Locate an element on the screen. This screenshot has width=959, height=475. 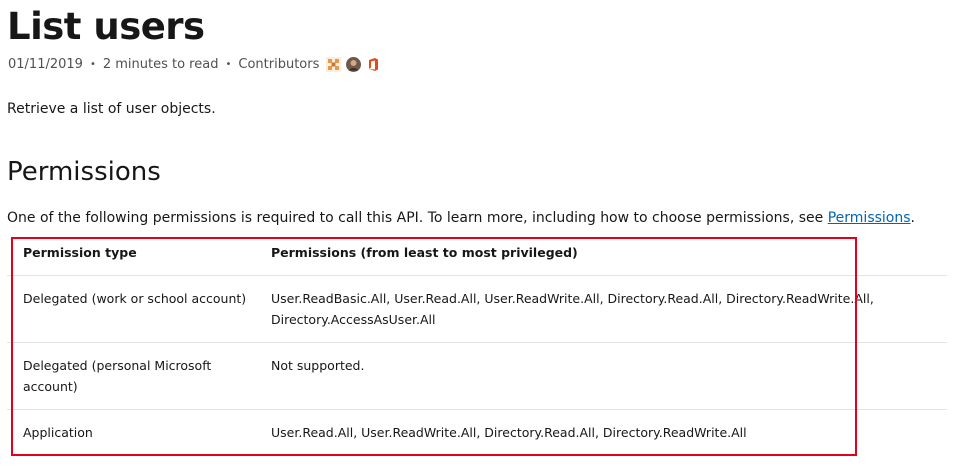
permissions-heading: Permissions is located at coordinates (84, 172).